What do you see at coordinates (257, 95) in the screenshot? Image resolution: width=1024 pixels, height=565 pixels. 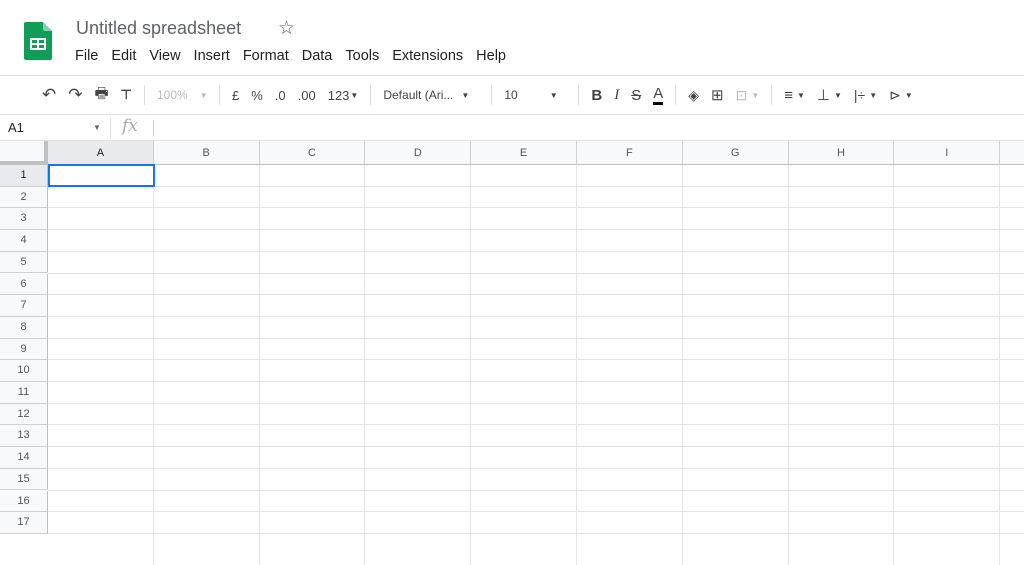 I see `percent-button: %` at bounding box center [257, 95].